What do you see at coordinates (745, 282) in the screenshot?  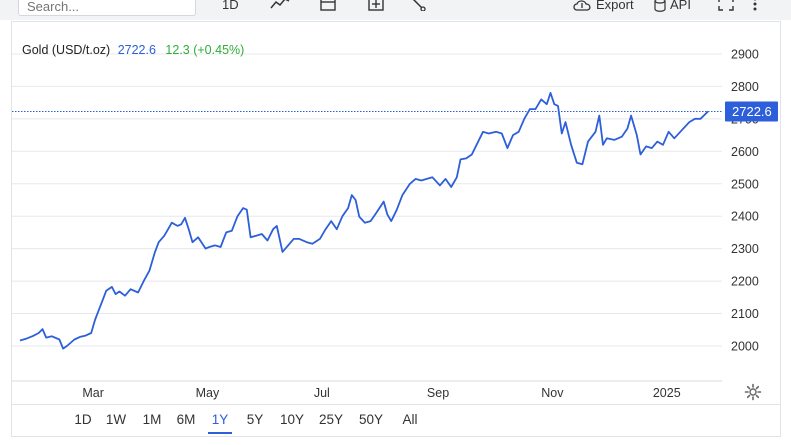 I see `y-tick-label: 2200` at bounding box center [745, 282].